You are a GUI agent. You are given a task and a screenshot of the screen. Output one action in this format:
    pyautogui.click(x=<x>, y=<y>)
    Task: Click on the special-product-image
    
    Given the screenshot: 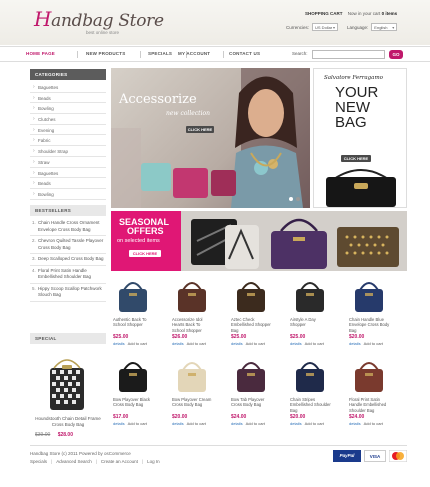 What is the action you would take?
    pyautogui.click(x=67, y=384)
    